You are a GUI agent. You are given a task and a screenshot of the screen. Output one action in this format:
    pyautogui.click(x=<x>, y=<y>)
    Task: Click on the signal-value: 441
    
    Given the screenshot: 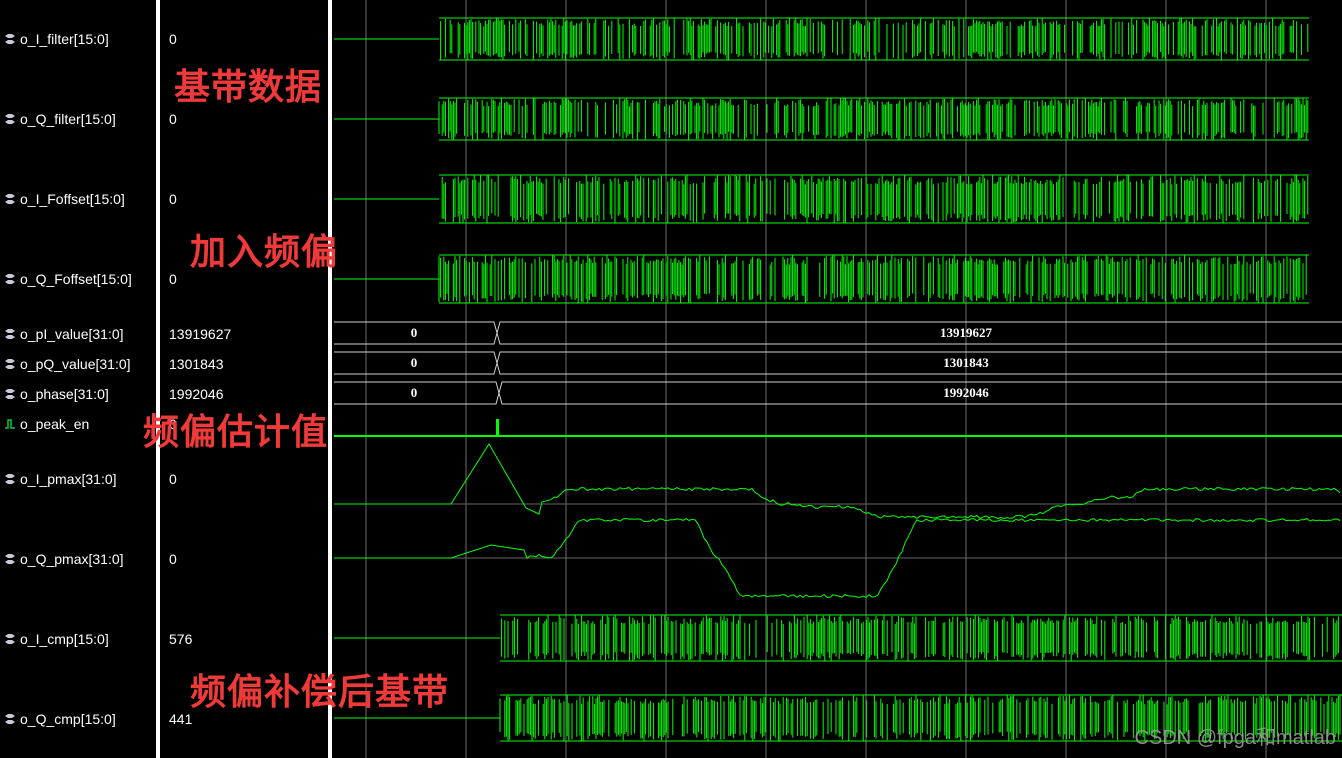 What is the action you would take?
    pyautogui.click(x=181, y=719)
    